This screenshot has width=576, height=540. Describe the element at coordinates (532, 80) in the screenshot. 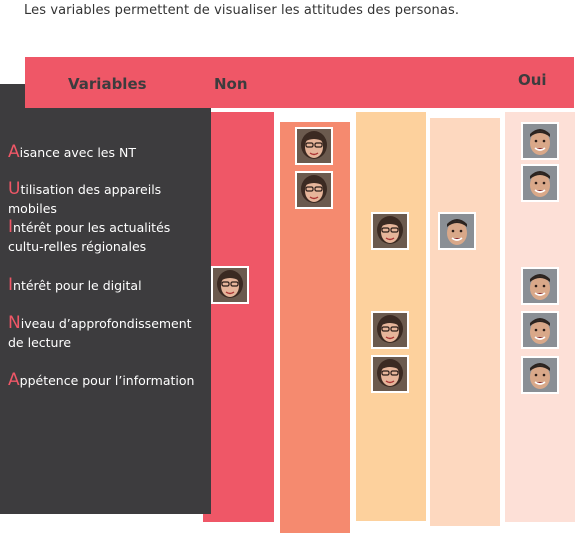

I see `header-oui: Oui` at that location.